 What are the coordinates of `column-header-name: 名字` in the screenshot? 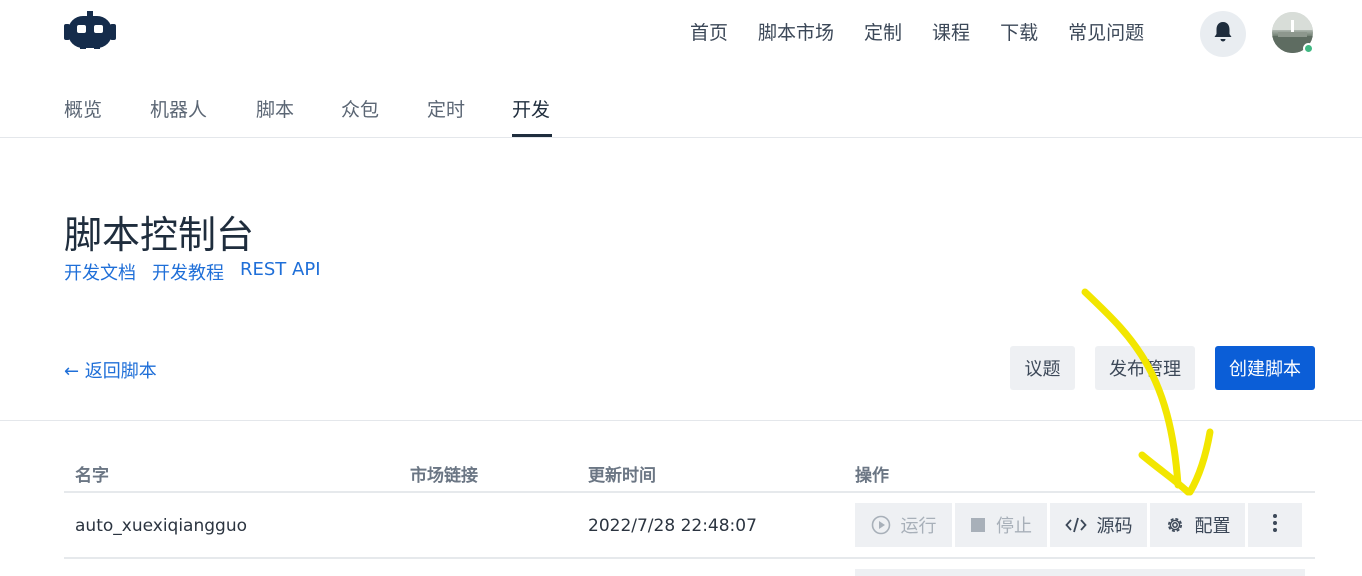 It's located at (92, 476).